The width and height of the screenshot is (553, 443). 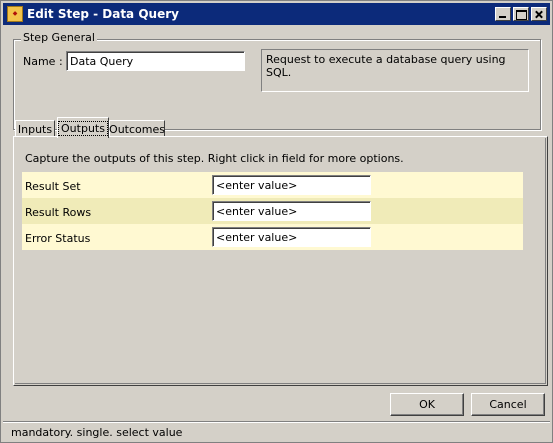 I want to click on close-button, so click(x=539, y=14).